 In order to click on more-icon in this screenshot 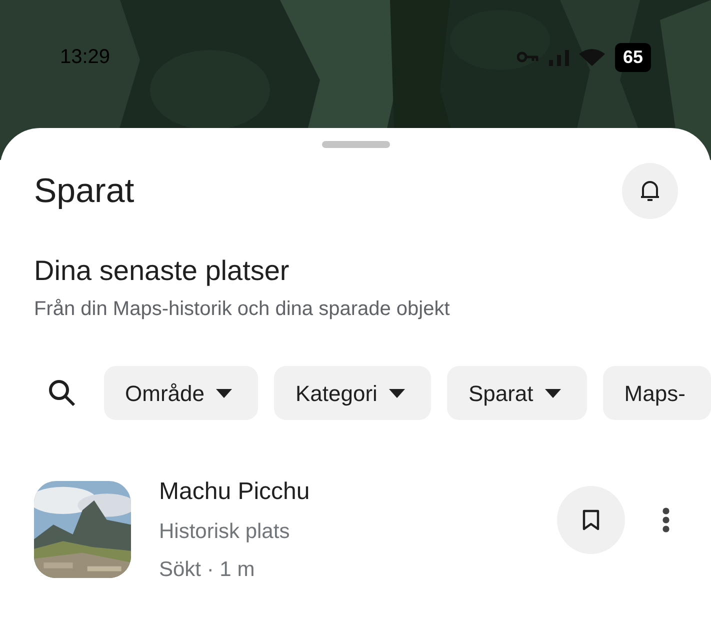, I will do `click(666, 519)`.